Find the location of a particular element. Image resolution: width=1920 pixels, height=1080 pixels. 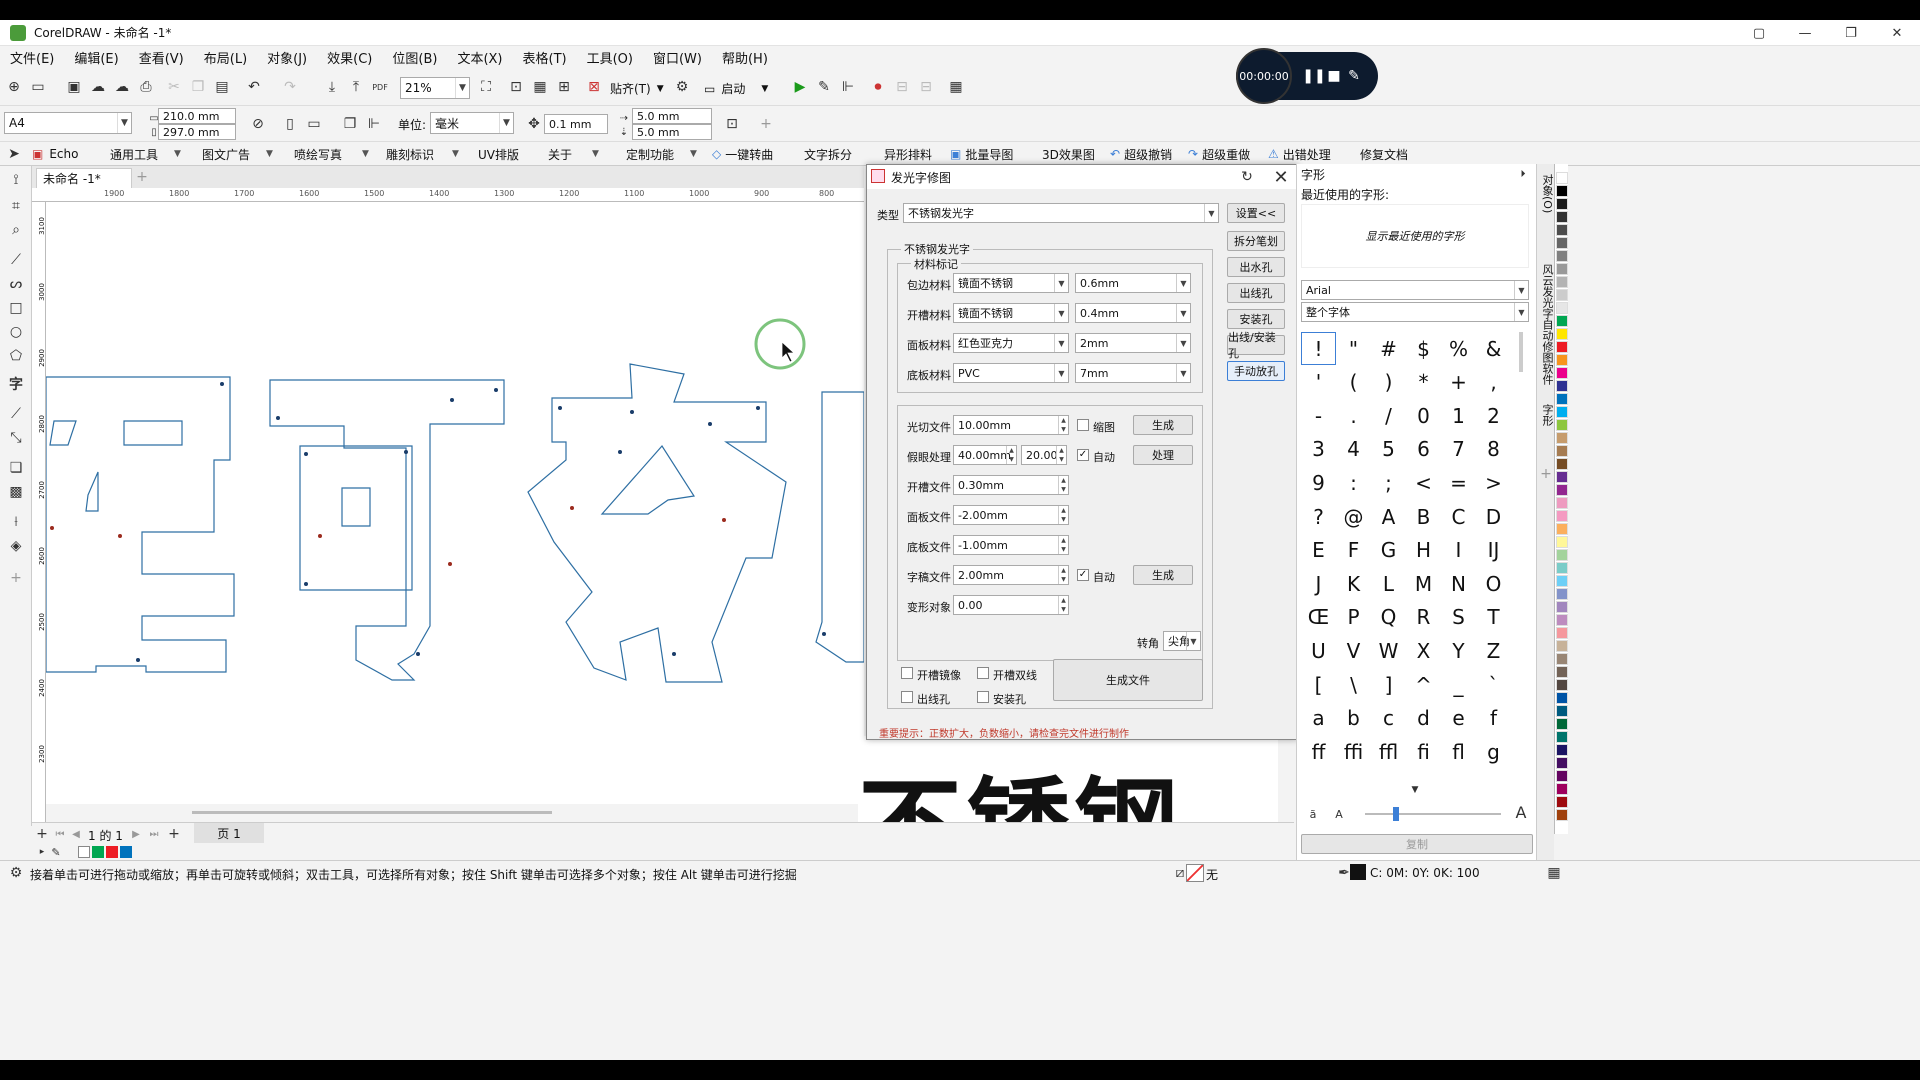

glyph-cell: L is located at coordinates (1388, 583).